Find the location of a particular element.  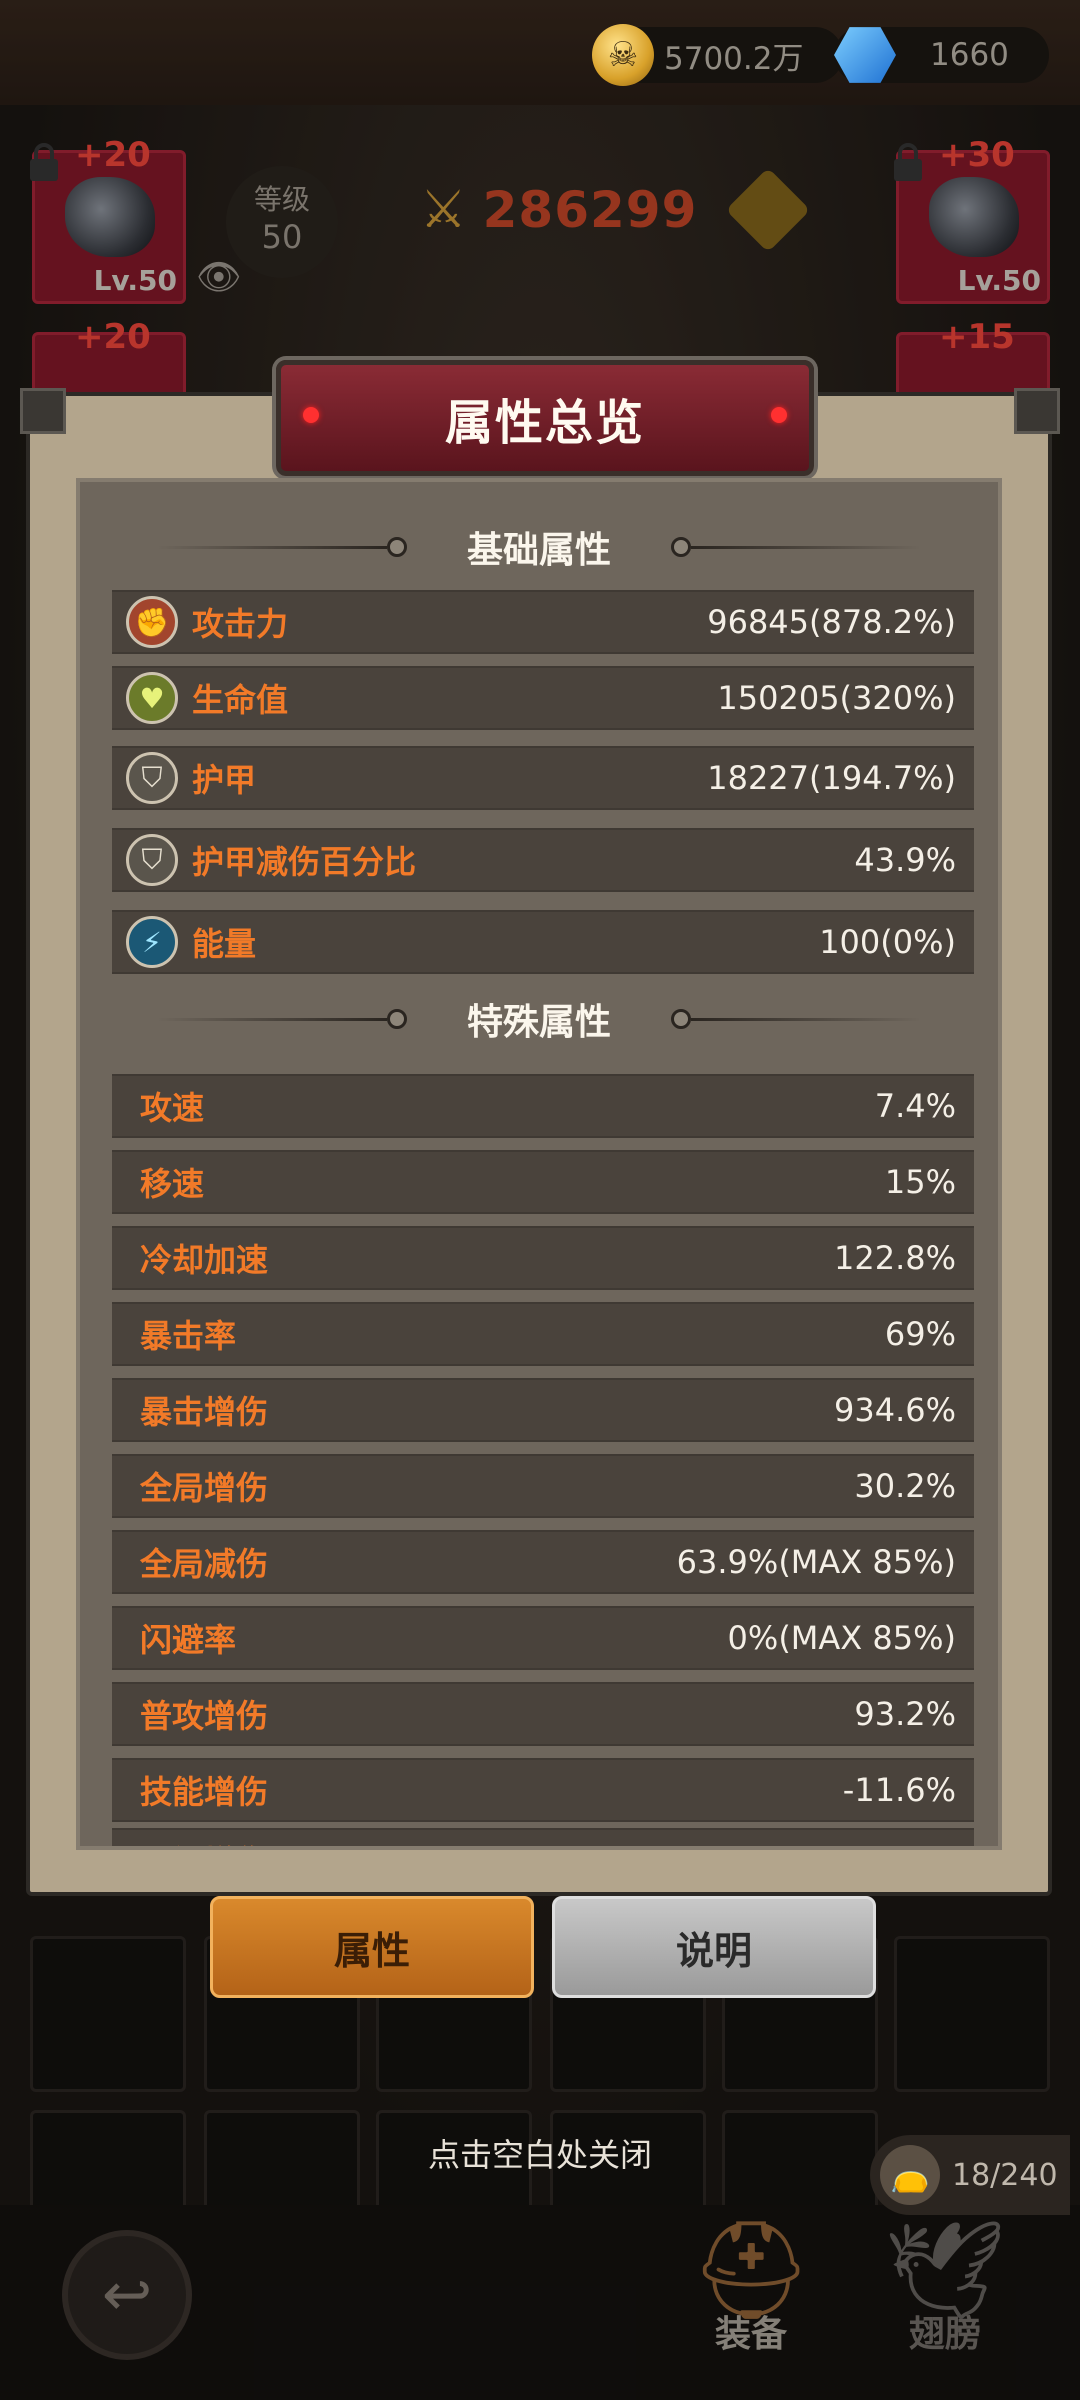

attribute-row: 暴击率 69% is located at coordinates (543, 1334).